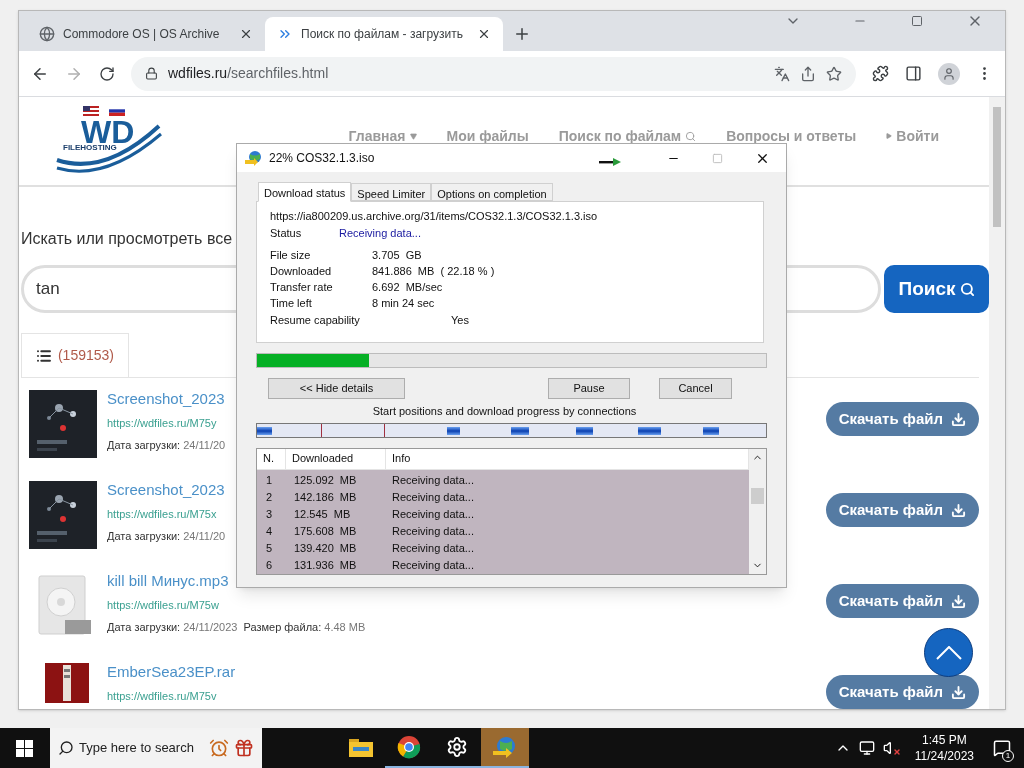 This screenshot has width=1024, height=768. I want to click on new-tab-icon, so click(522, 34).